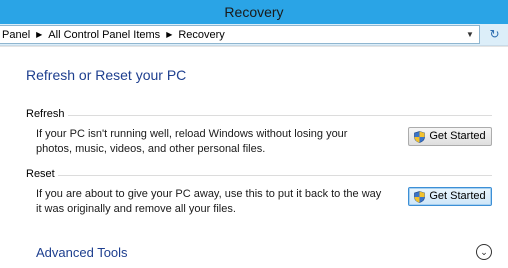 The height and width of the screenshot is (268, 508). I want to click on breadcrumb-recovery: Recovery, so click(201, 35).